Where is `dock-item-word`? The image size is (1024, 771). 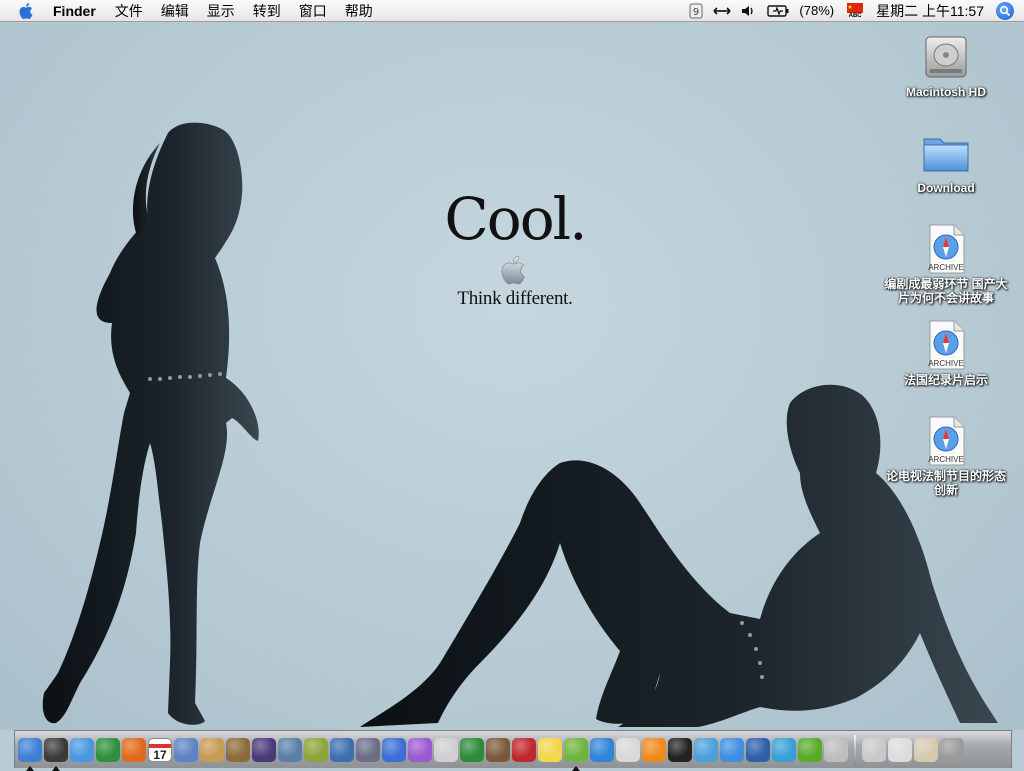 dock-item-word is located at coordinates (394, 750).